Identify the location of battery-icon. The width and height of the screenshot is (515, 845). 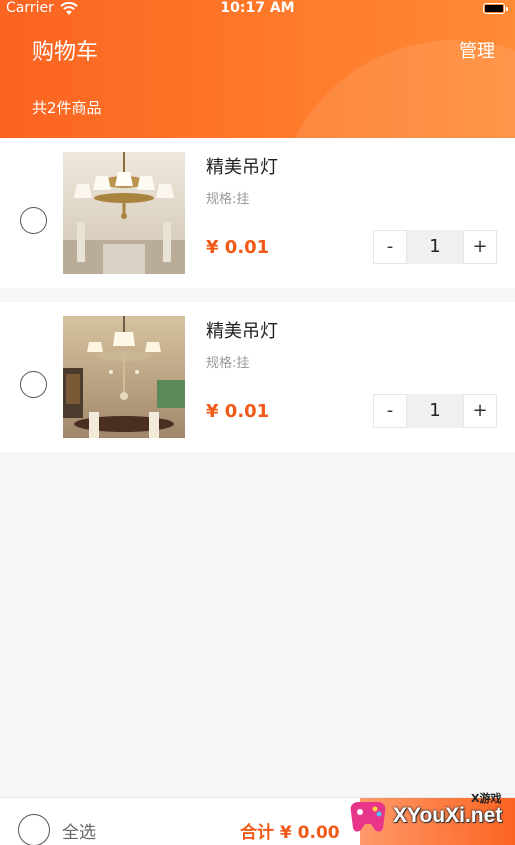
(495, 8).